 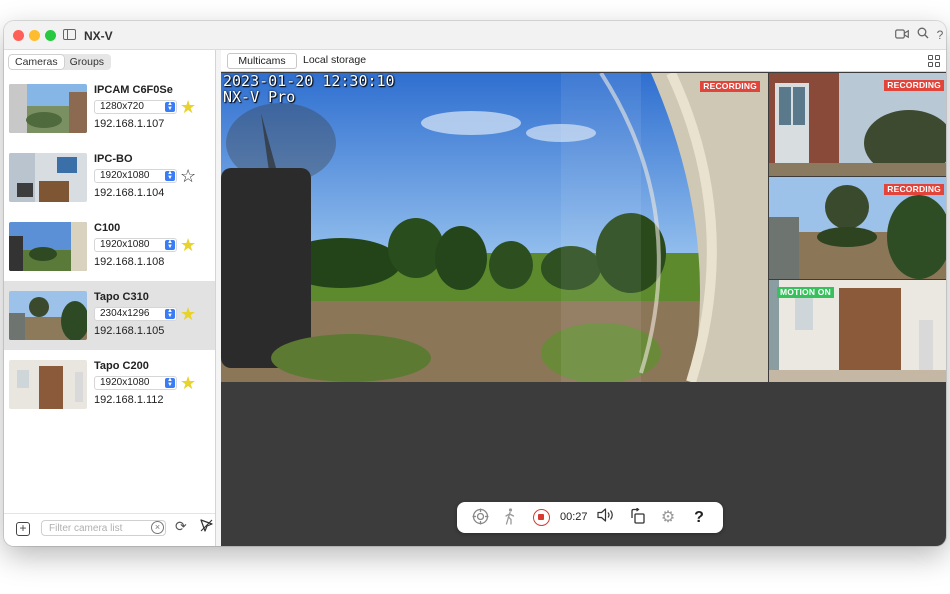 I want to click on camera-feed-2: RECORDING, so click(x=857, y=228).